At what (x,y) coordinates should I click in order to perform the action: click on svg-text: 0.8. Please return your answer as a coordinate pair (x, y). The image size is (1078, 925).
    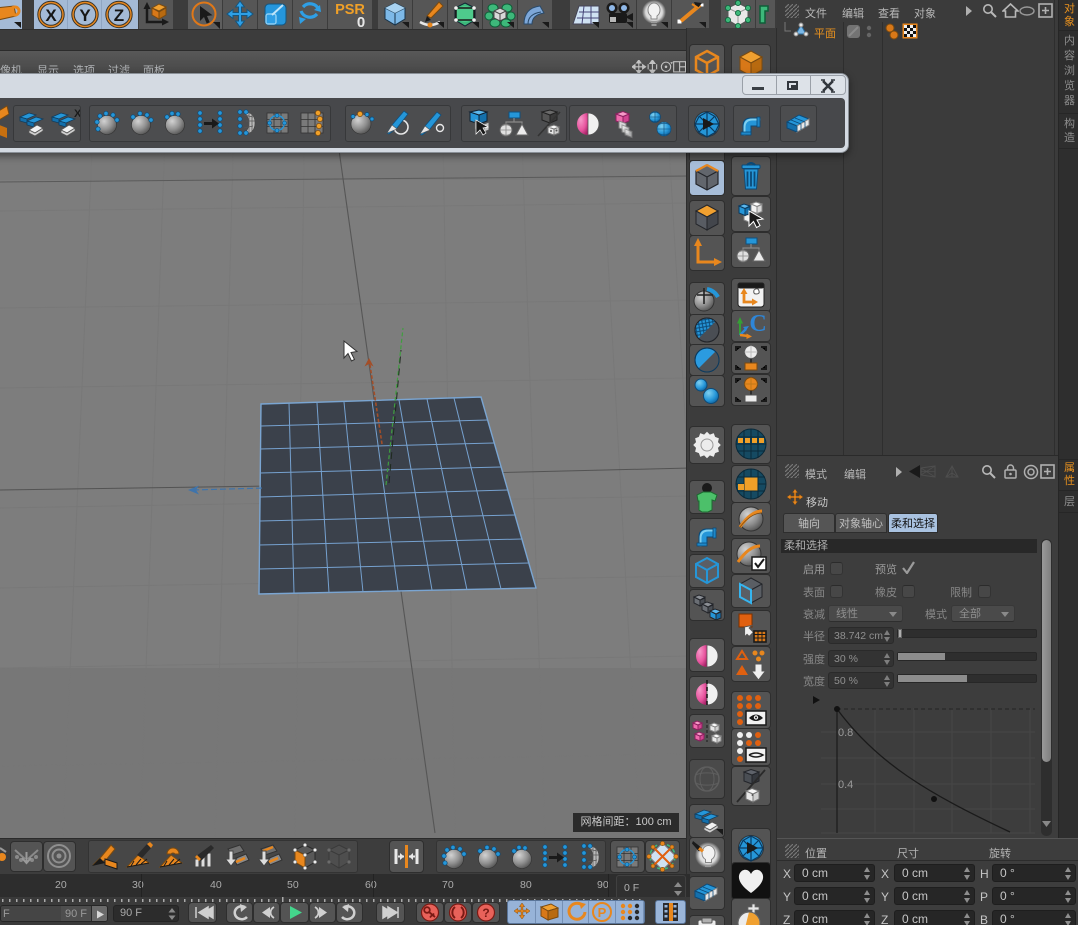
    Looking at the image, I should click on (845, 733).